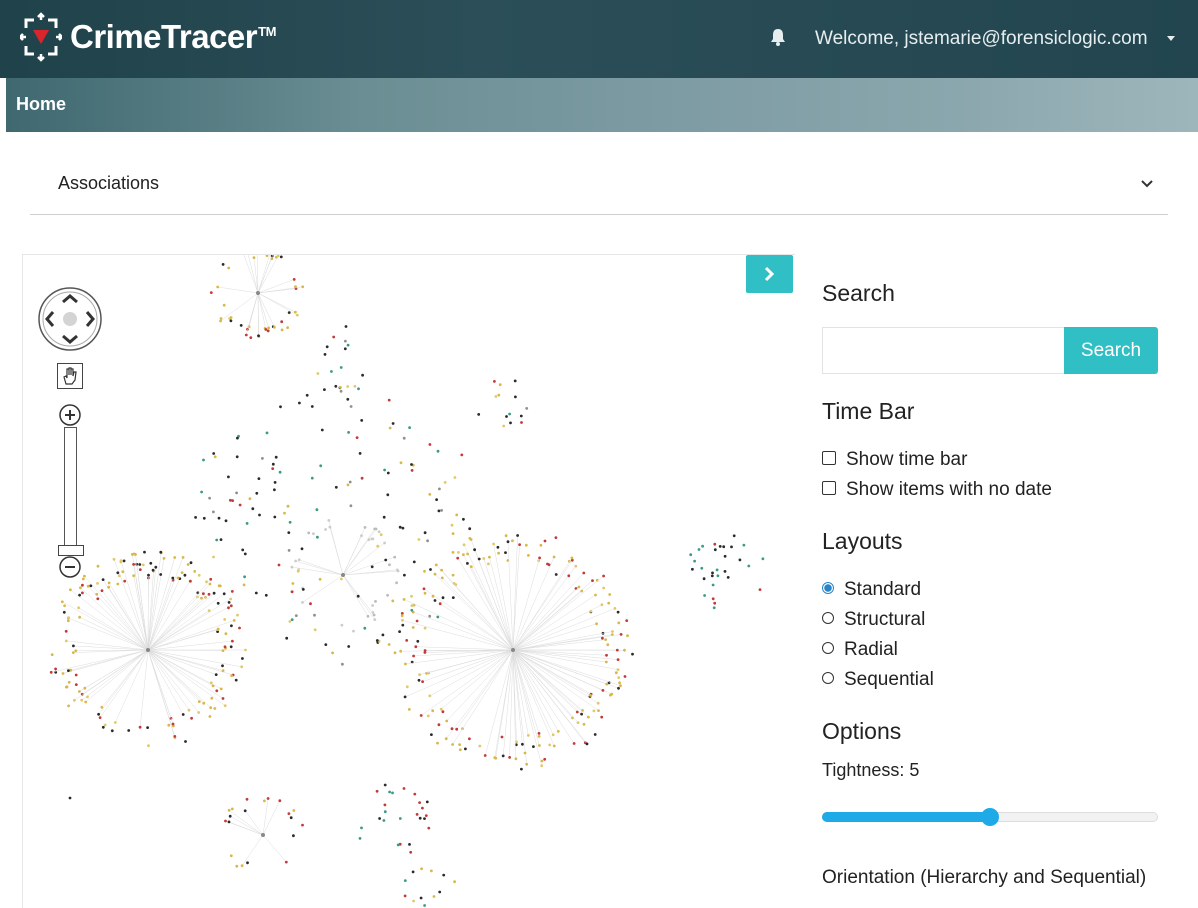 The image size is (1198, 908). I want to click on layout-sequential-radio: Sequential, so click(878, 680).